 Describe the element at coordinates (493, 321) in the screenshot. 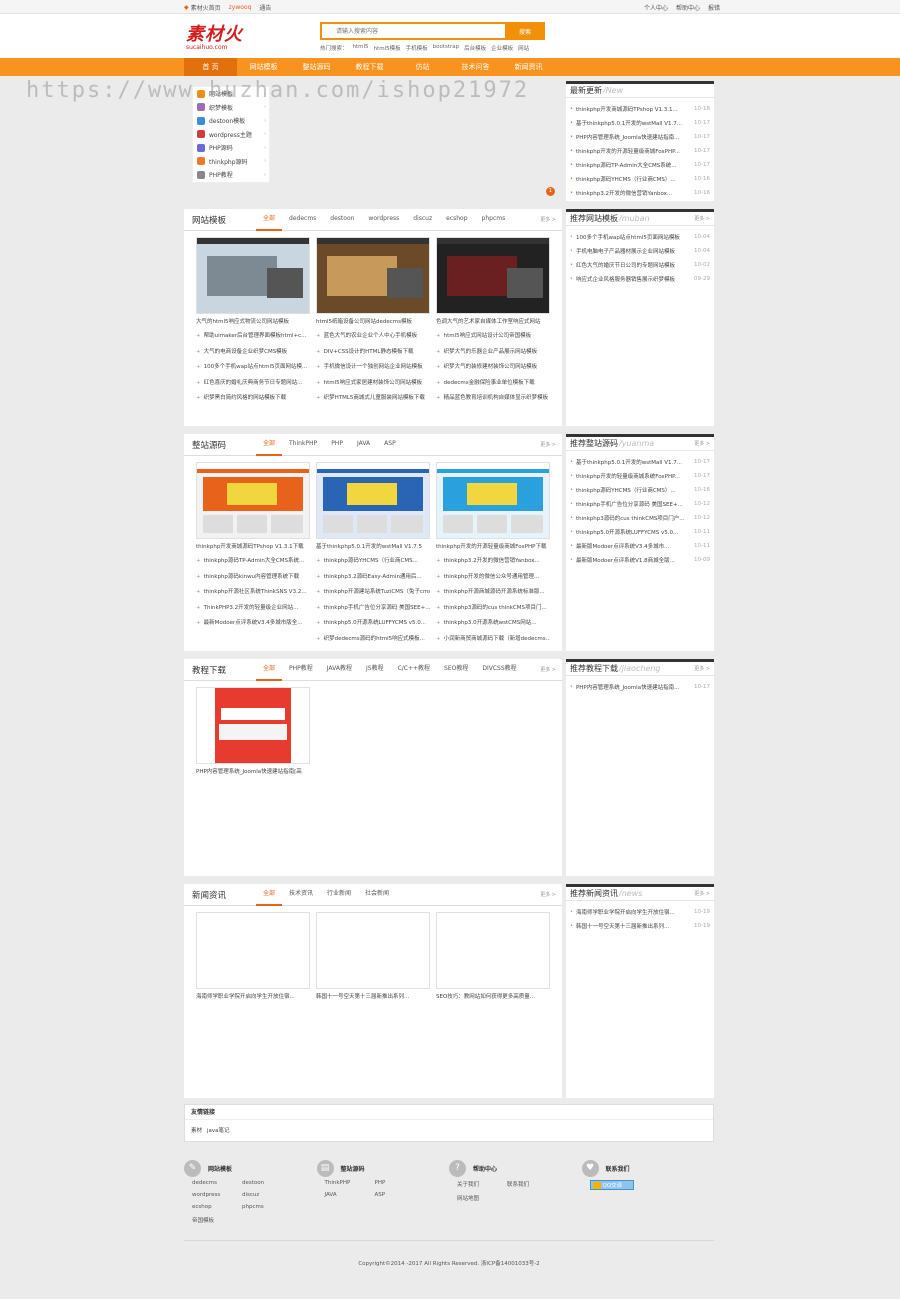

I see `card-caption: 色调大气的艺术家自媒体工作室响应式网站` at that location.